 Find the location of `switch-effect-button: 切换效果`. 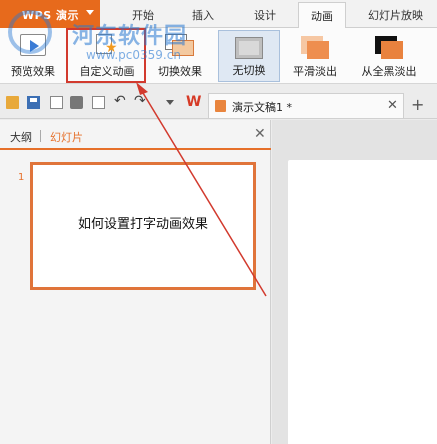

switch-effect-button: 切换效果 is located at coordinates (180, 56).